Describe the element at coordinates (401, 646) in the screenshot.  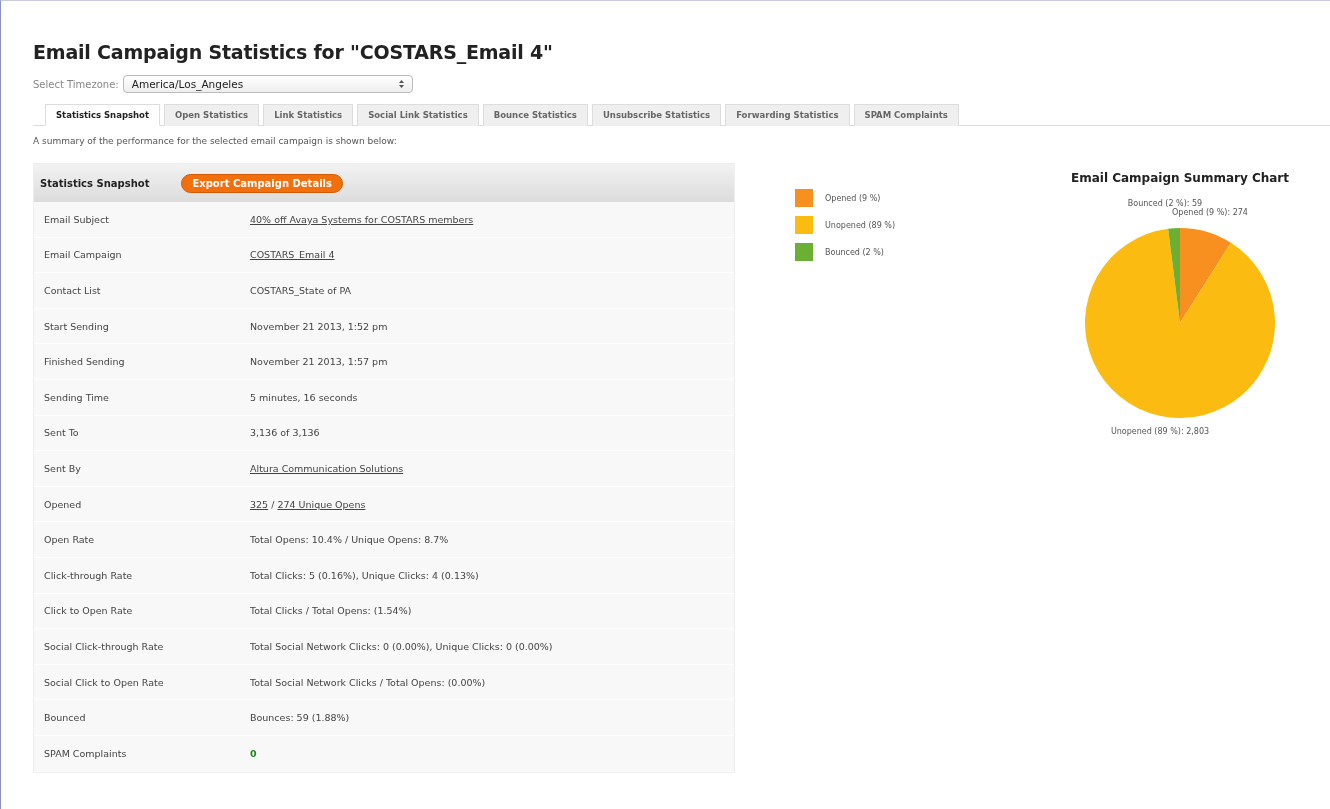
I see `row-value: Total Social Network Clicks: 0 (0.00%), Unique Clicks: 0 (0.00%)` at that location.